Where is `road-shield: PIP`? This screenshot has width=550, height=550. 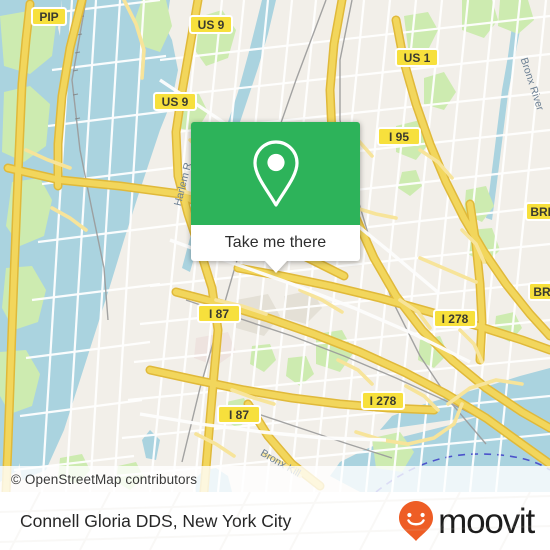
road-shield: PIP is located at coordinates (49, 16).